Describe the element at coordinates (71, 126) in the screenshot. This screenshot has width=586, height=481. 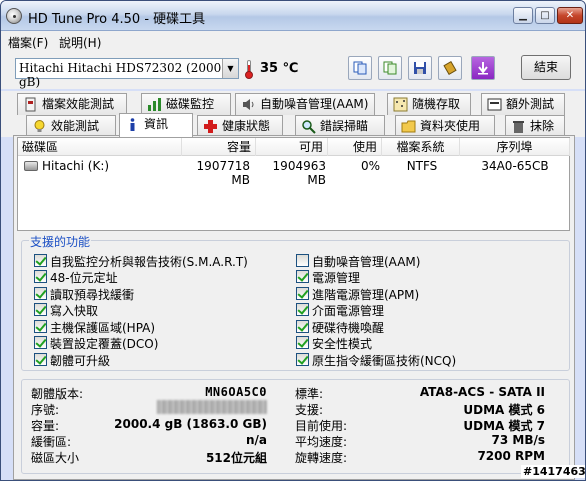
I see `tab-benchmark: 效能測試` at that location.